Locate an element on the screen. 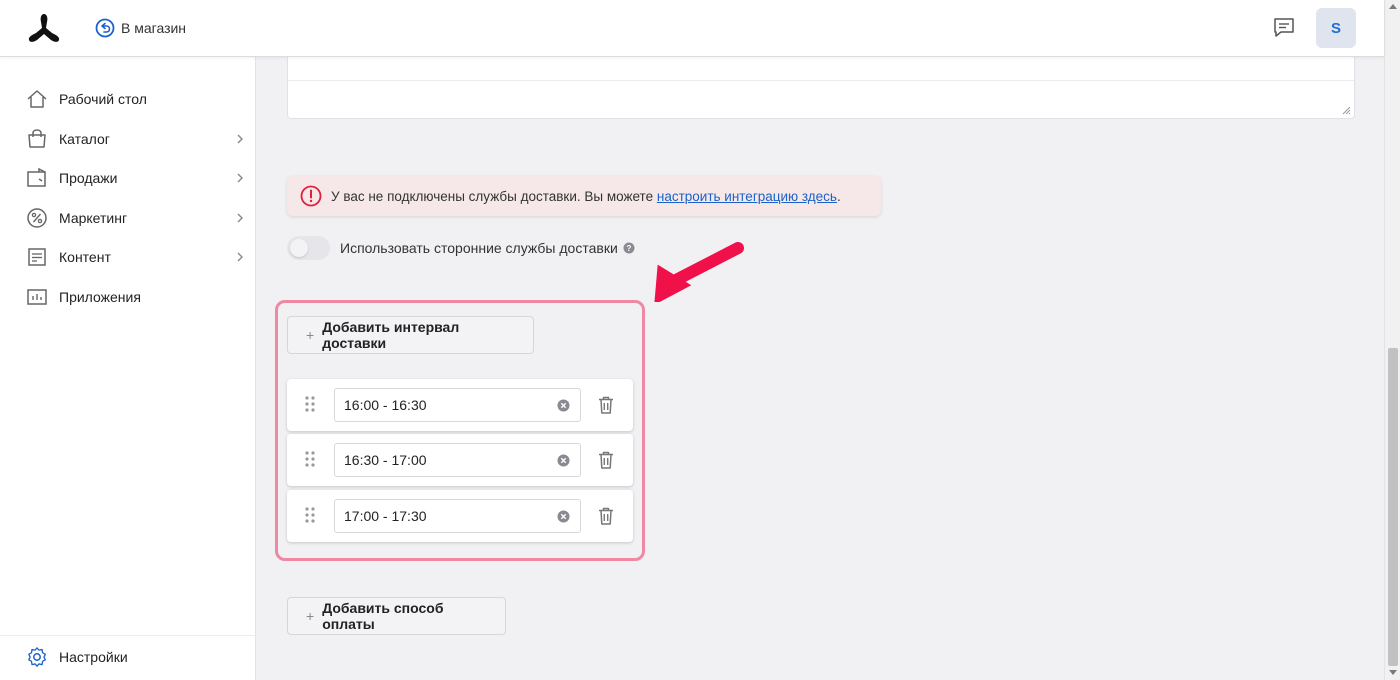 Image resolution: width=1400 pixels, height=680 pixels. scroll-thumb is located at coordinates (1393, 507).